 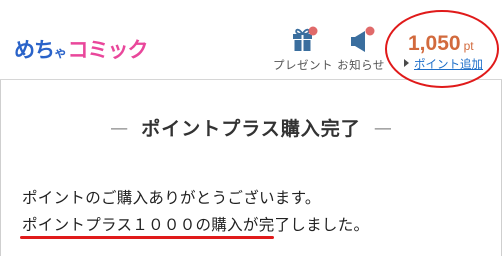 I want to click on page-title: ポイントプラス購入完了, so click(x=251, y=129).